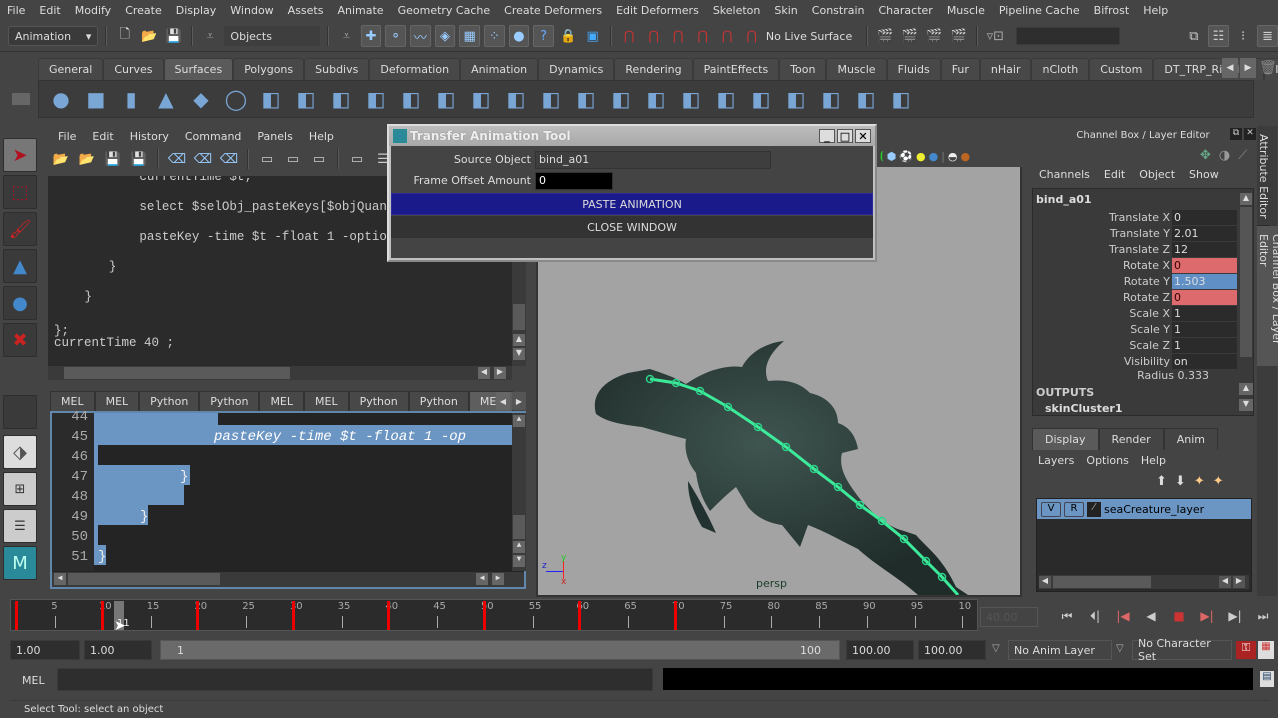 The width and height of the screenshot is (1278, 718). Describe the element at coordinates (966, 10) in the screenshot. I see `menu-muscle: Muscle` at that location.